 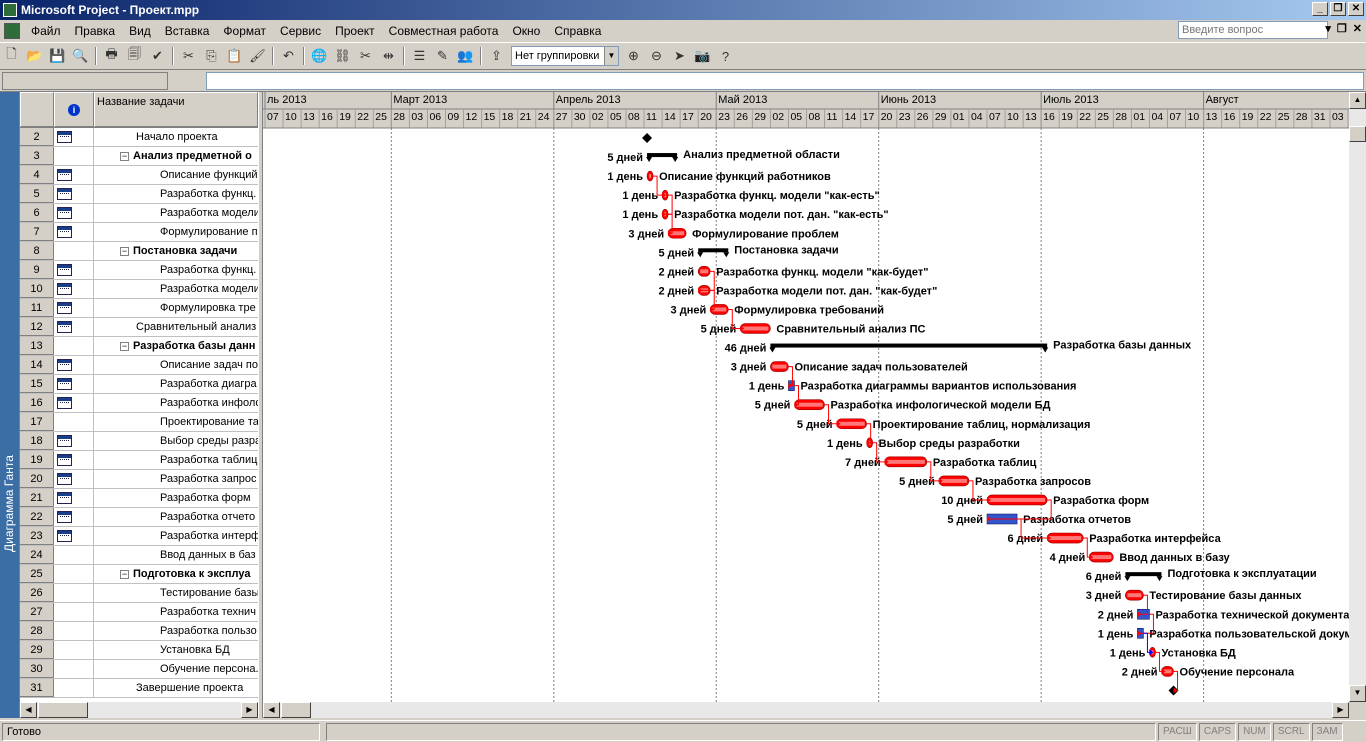 What do you see at coordinates (288, 56) in the screenshot?
I see `undo-icon: ↶` at bounding box center [288, 56].